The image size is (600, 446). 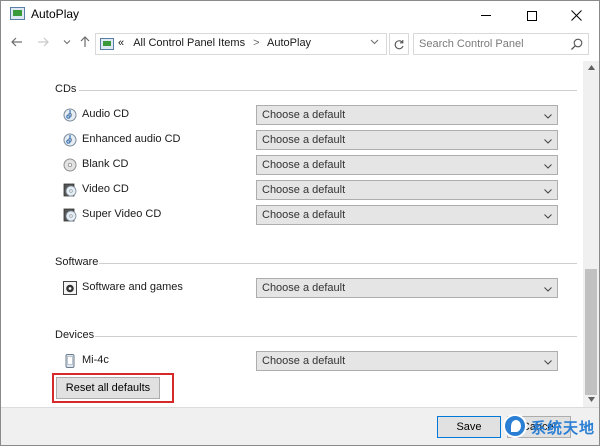 I want to click on up-arrow-icon, so click(x=85, y=41).